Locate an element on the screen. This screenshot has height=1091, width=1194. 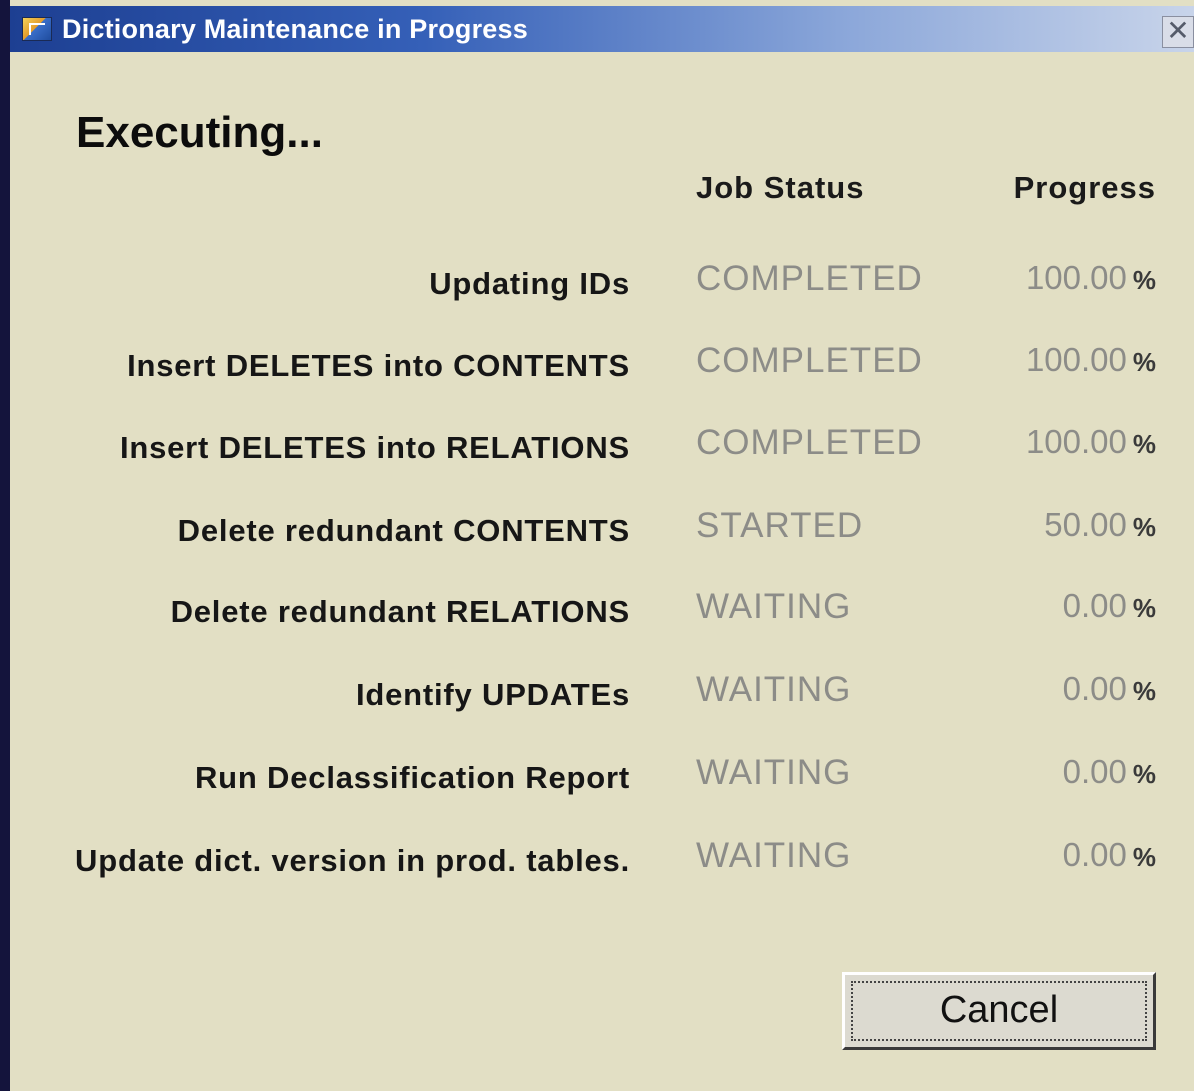
window-title: Dictionary Maintenance in Progress is located at coordinates (295, 29).